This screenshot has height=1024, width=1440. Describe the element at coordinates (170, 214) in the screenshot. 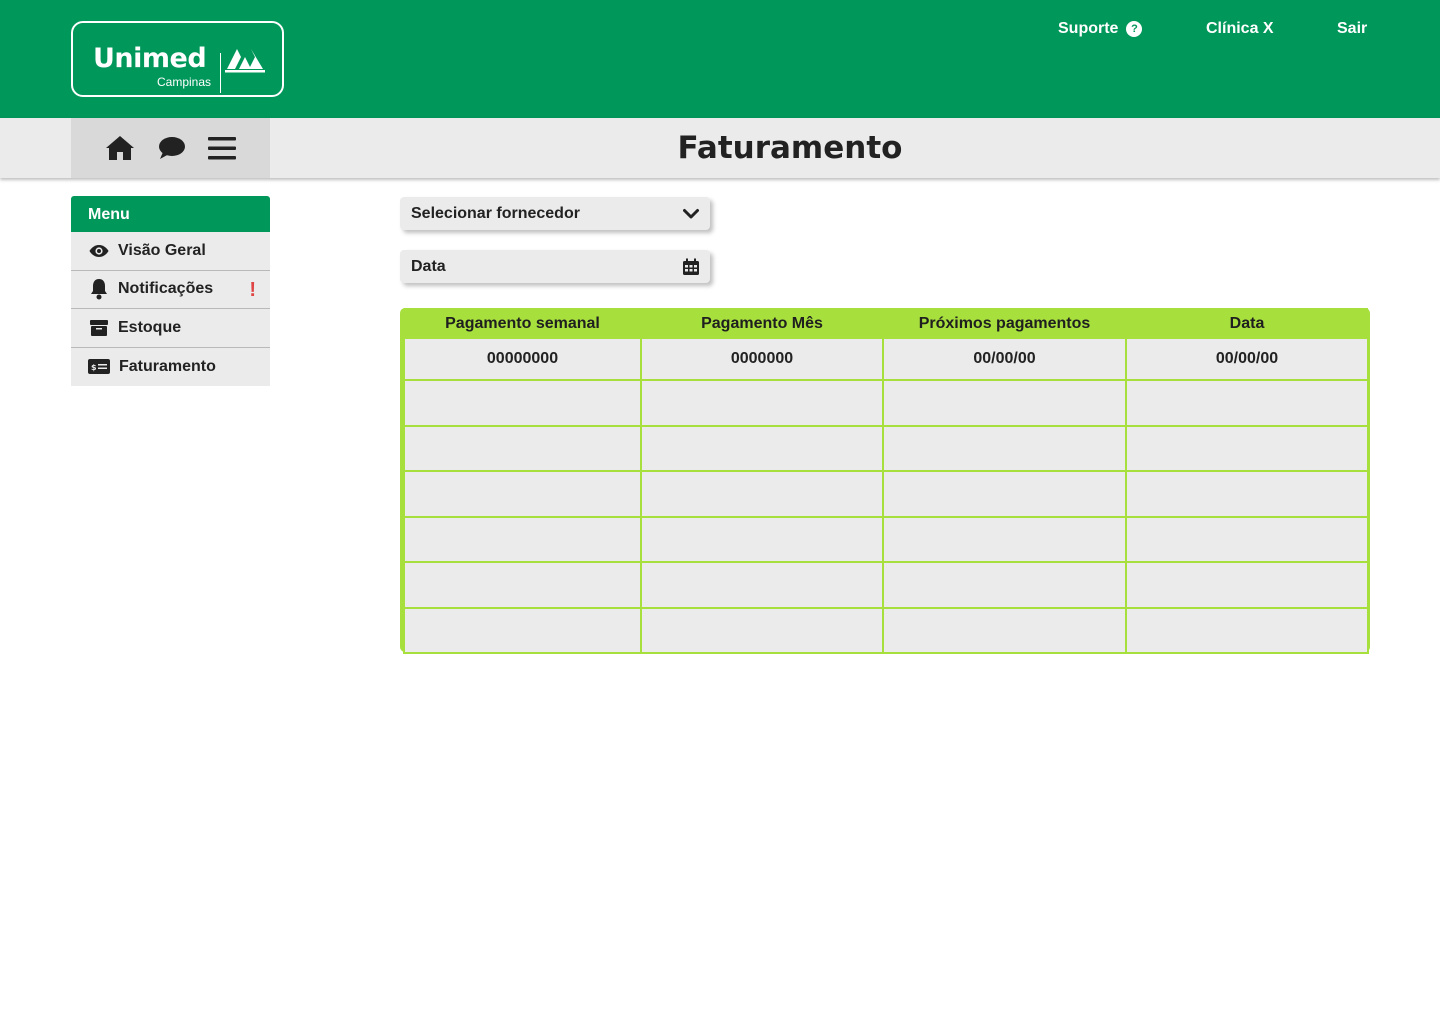

I see `sidebar-title: Menu` at that location.